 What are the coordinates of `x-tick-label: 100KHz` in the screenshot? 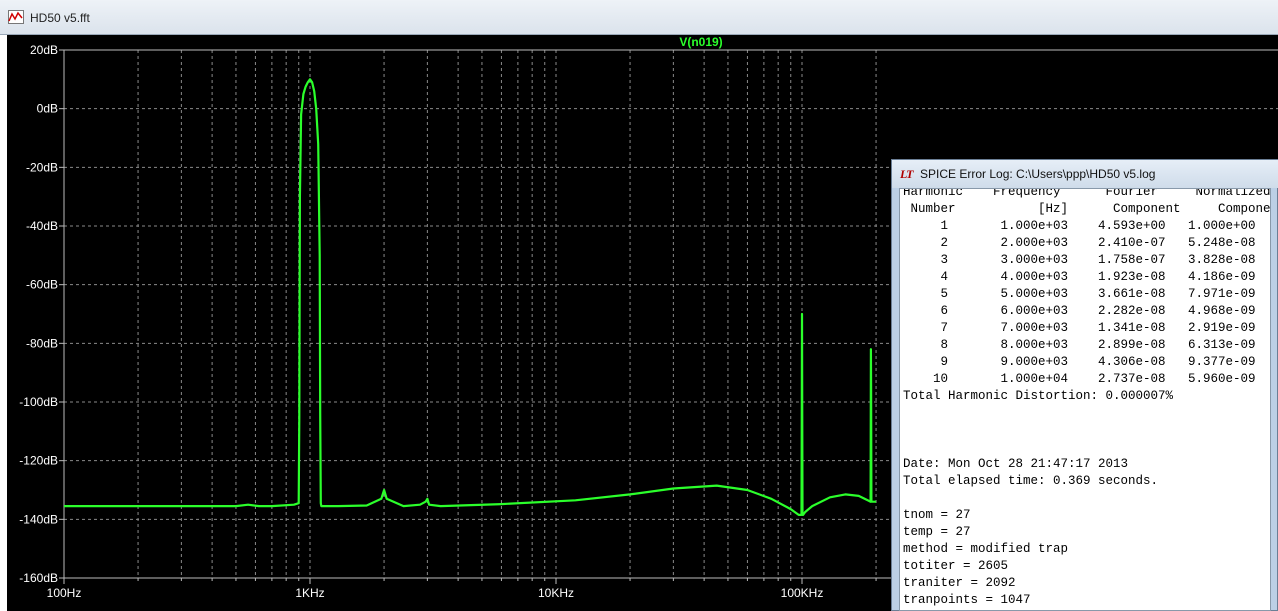 It's located at (802, 593).